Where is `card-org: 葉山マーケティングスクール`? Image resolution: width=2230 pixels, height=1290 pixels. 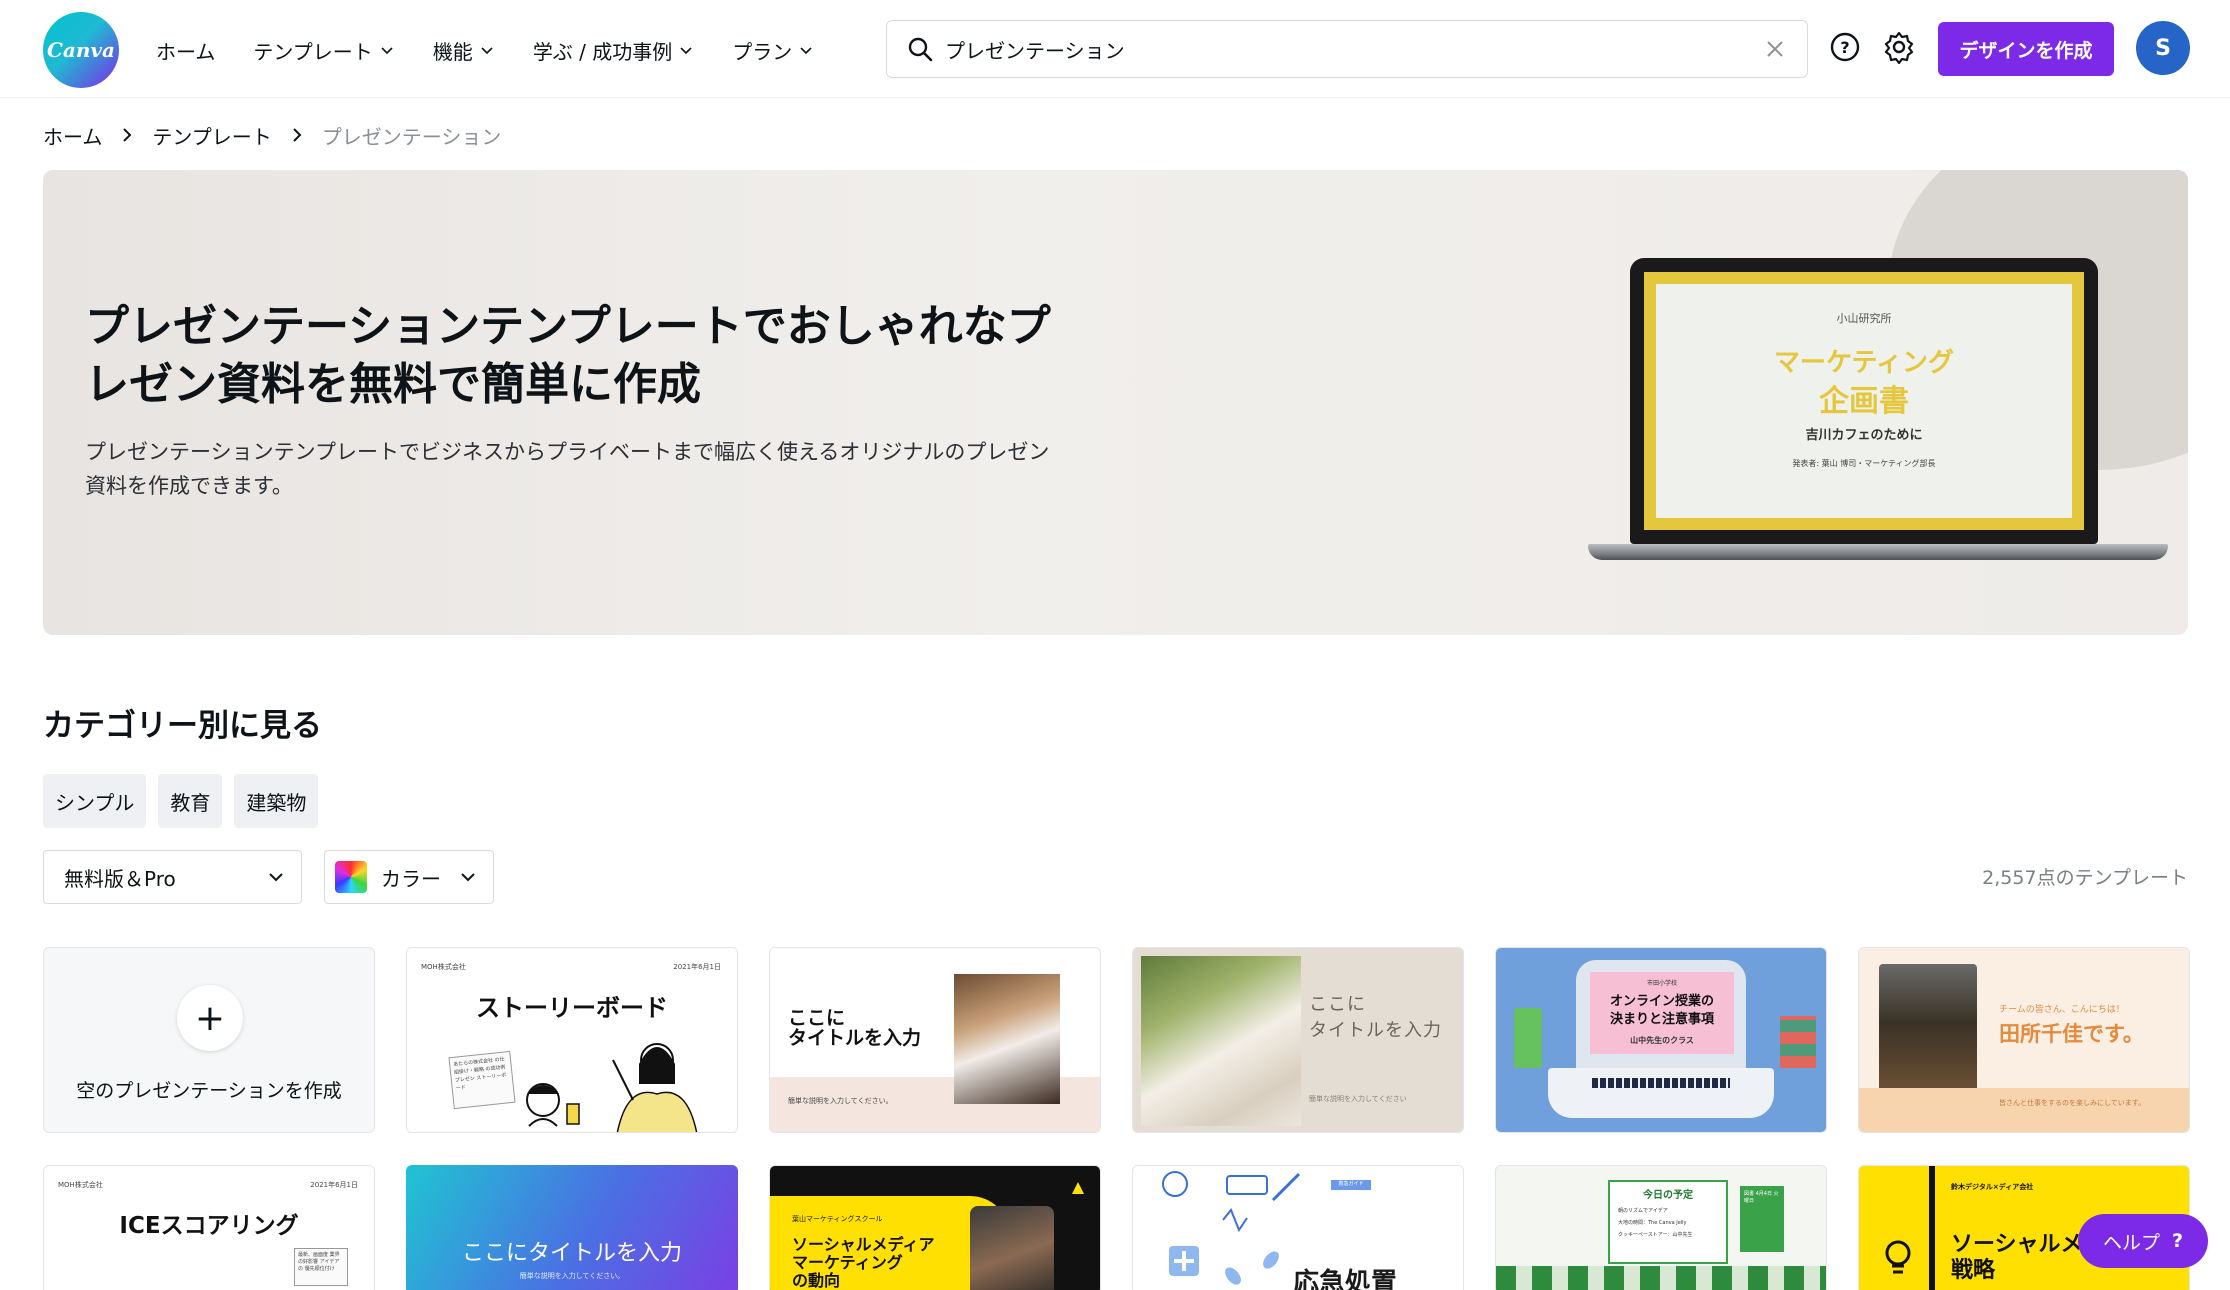
card-org: 葉山マーケティングスクール is located at coordinates (837, 1219).